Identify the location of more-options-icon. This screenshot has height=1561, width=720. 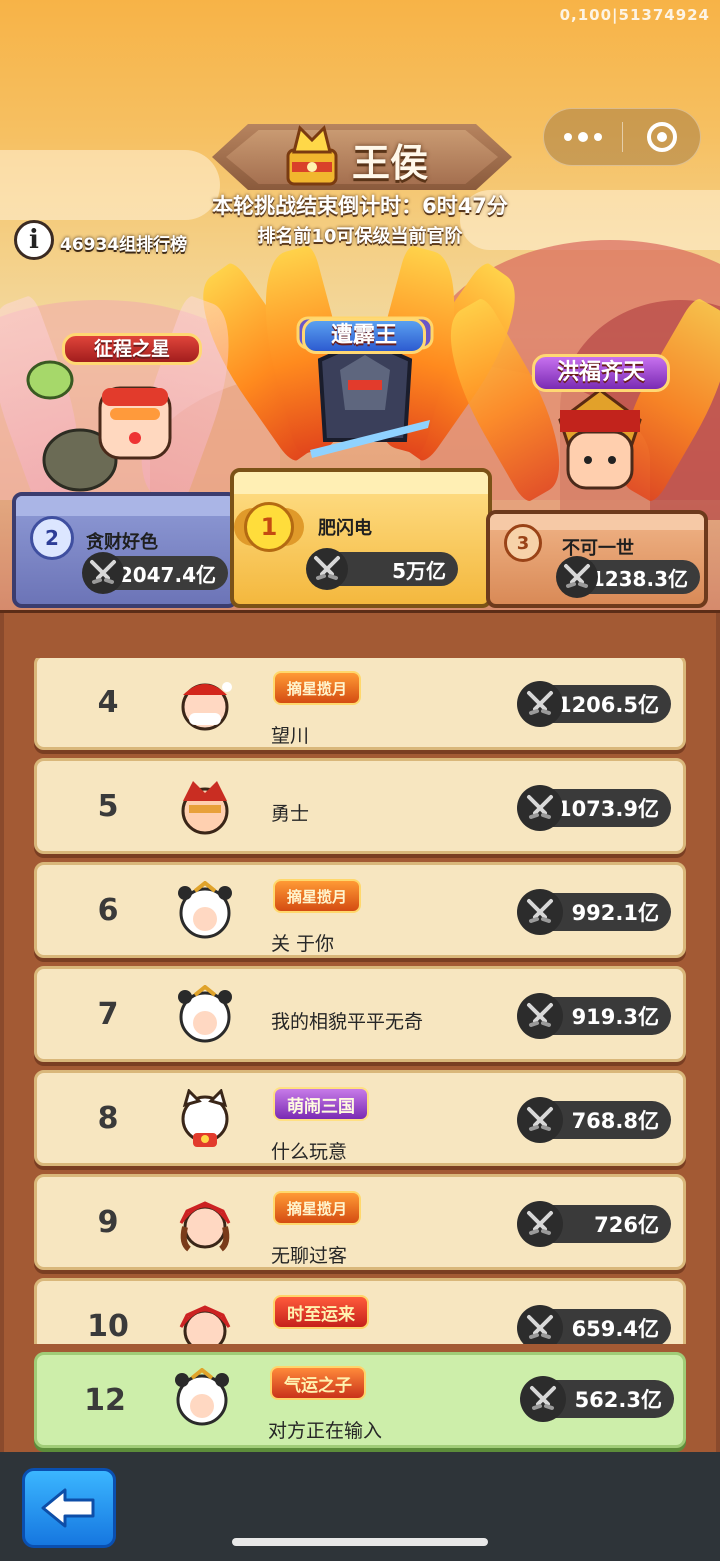
(583, 137).